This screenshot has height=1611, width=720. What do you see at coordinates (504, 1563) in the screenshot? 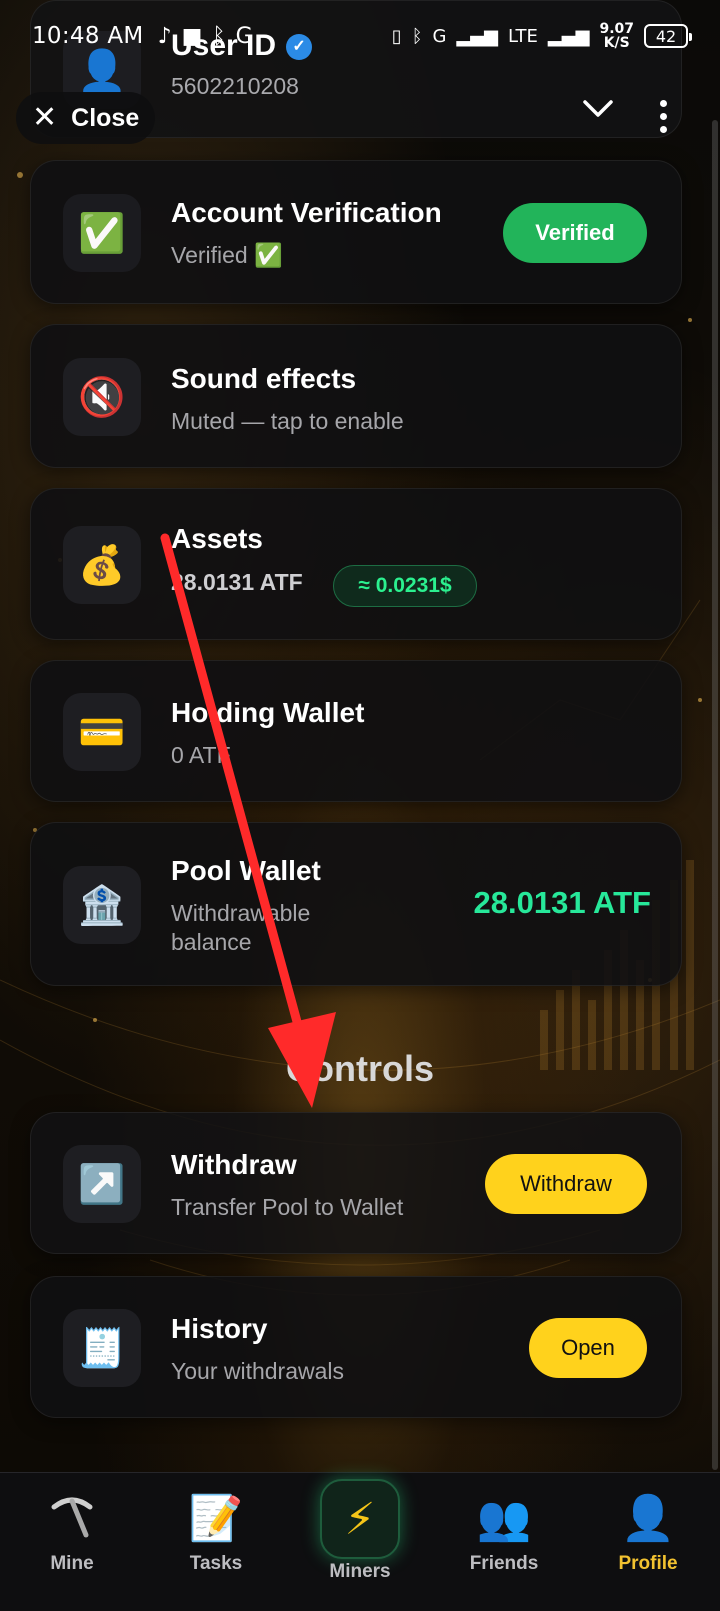
I see `nav-label-friends: Friends` at bounding box center [504, 1563].